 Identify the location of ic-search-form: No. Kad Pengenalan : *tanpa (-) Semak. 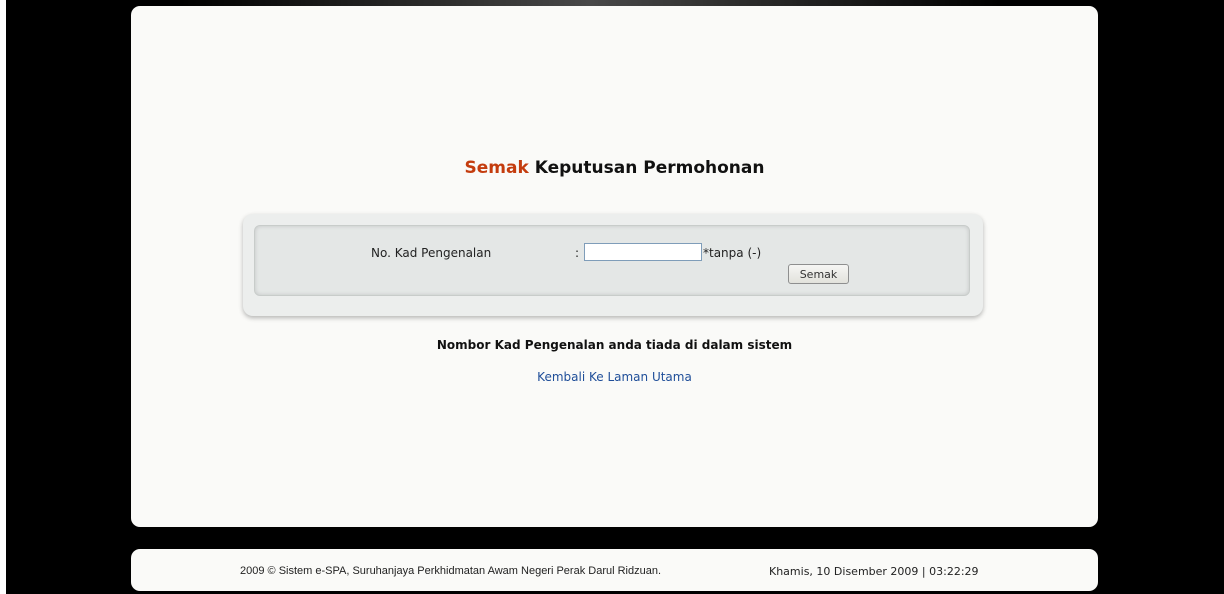
(613, 265).